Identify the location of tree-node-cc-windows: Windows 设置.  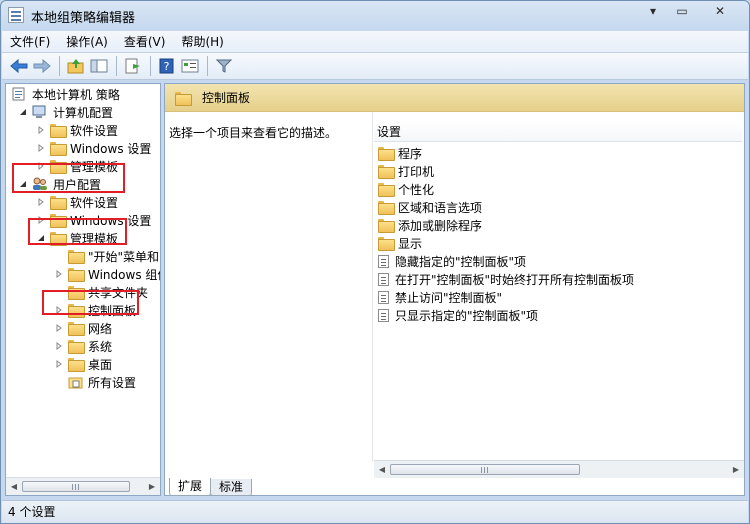
(93, 148).